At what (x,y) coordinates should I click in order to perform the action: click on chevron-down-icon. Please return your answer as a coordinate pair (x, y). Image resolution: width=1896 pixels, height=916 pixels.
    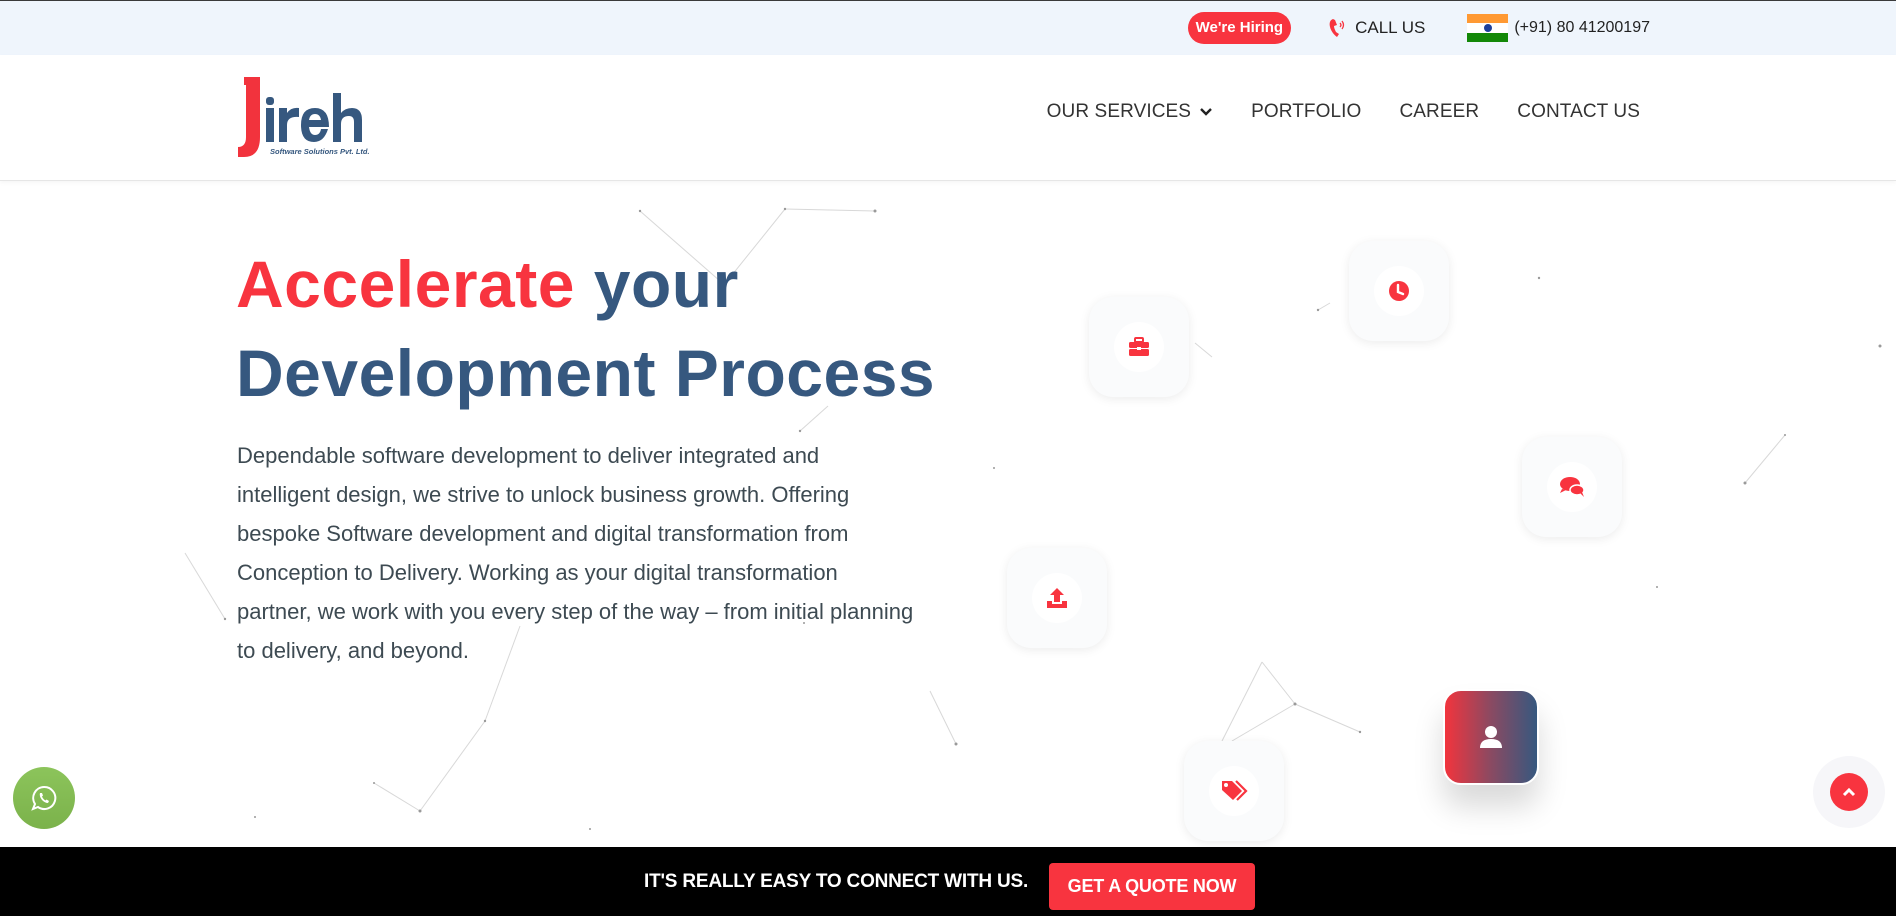
    Looking at the image, I should click on (1206, 112).